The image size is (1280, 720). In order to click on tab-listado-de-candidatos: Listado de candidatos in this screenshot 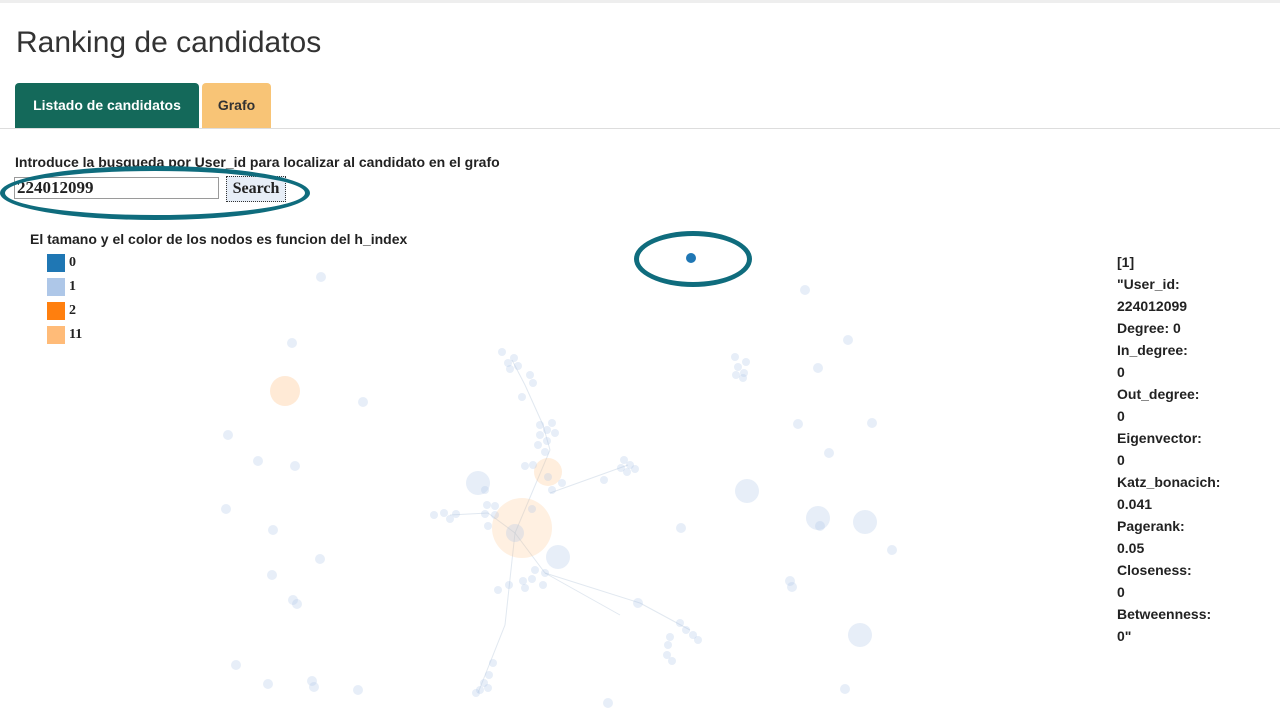, I will do `click(107, 105)`.